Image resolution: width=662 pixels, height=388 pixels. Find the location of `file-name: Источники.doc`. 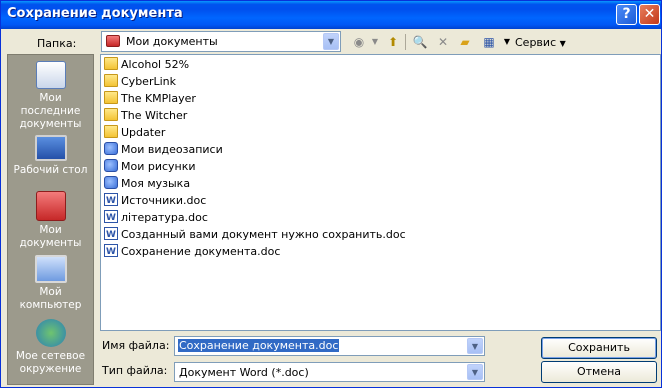

file-name: Источники.doc is located at coordinates (164, 200).